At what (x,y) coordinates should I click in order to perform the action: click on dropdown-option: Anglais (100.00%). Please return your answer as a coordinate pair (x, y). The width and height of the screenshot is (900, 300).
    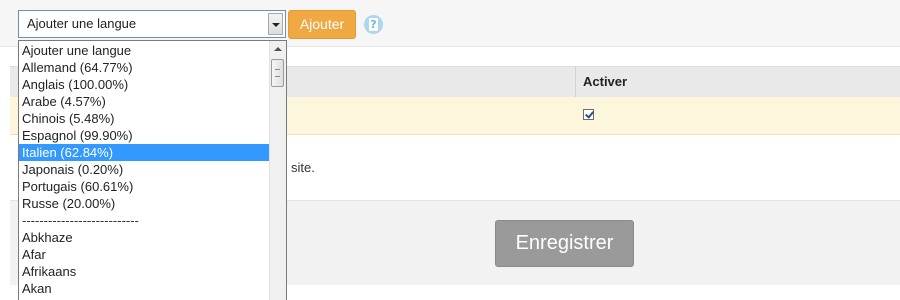
    Looking at the image, I should click on (144, 84).